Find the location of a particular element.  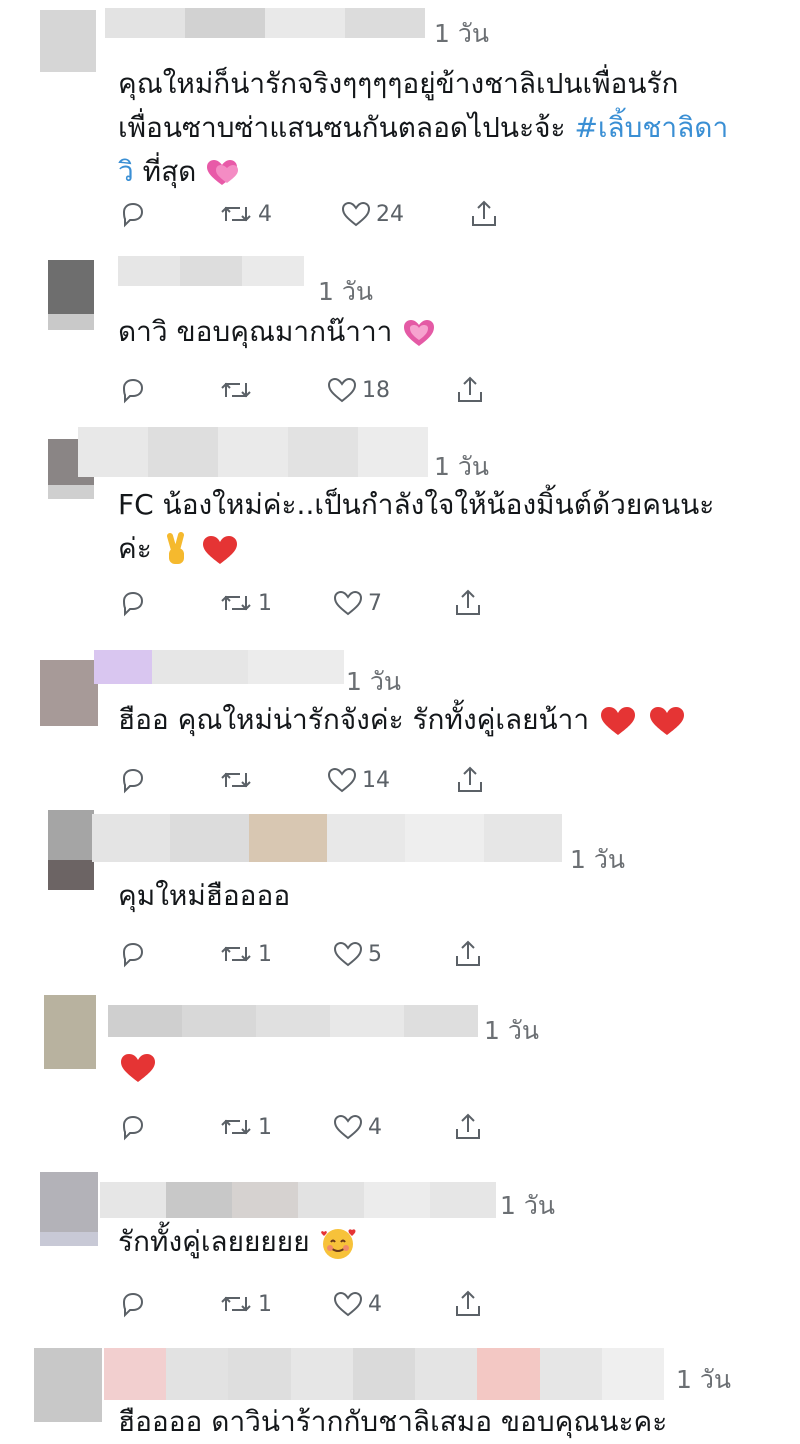

reply-text is located at coordinates (443, 1067).